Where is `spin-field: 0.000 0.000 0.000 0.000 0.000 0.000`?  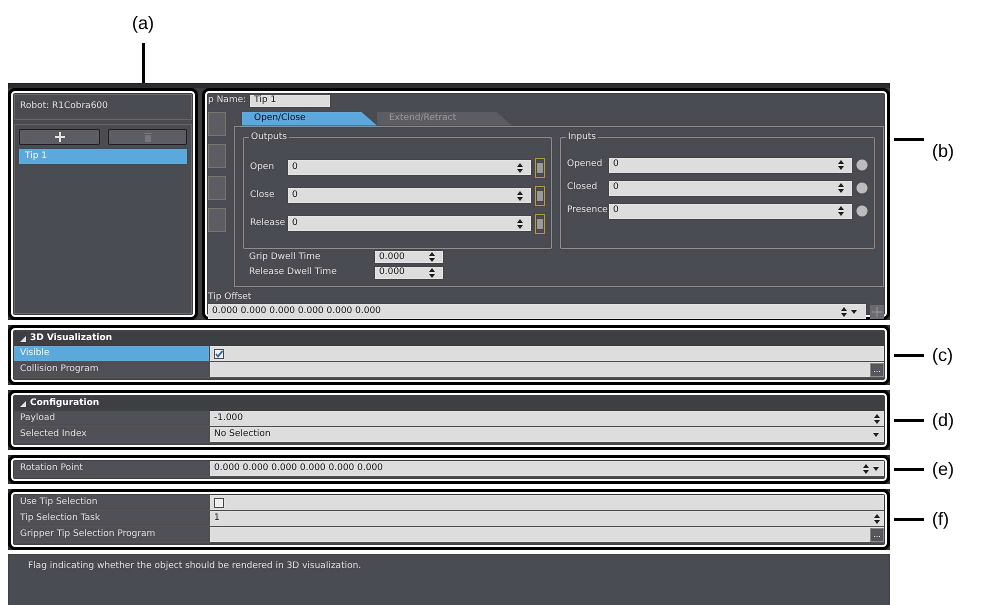 spin-field: 0.000 0.000 0.000 0.000 0.000 0.000 is located at coordinates (537, 311).